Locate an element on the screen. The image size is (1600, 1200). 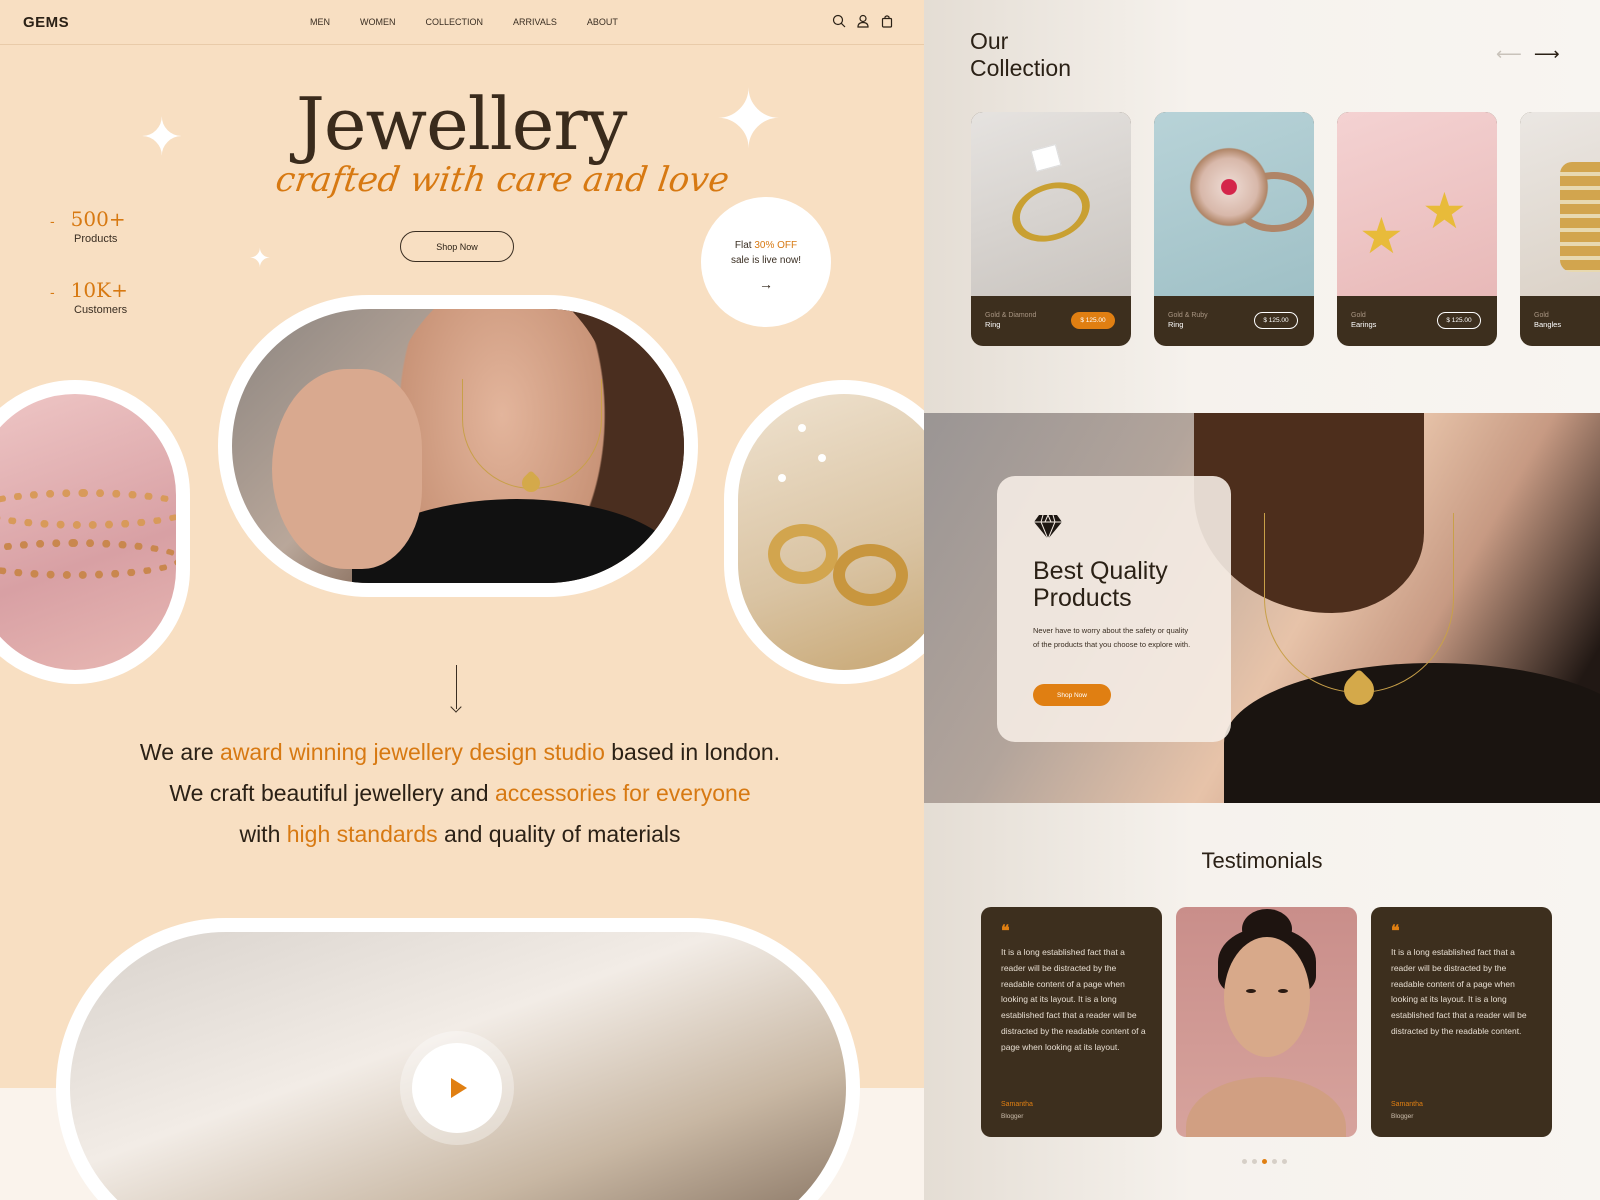
nav-link-men: MEN is located at coordinates (320, 22).